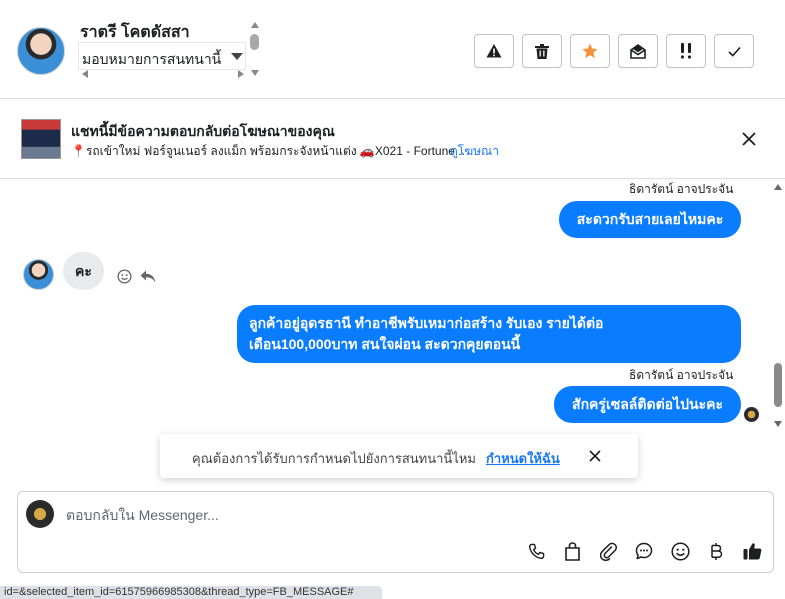 The height and width of the screenshot is (599, 785). I want to click on assign-to-me-link: กำหนดให้ฉัน, so click(523, 458).